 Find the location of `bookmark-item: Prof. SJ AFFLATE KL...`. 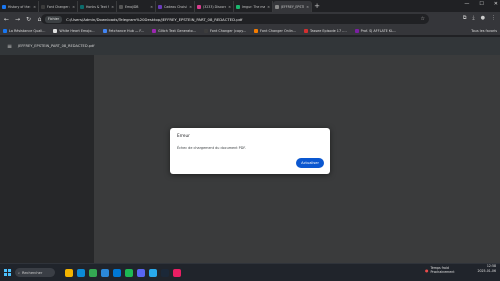

bookmark-item: Prof. SJ AFFLATE KL... is located at coordinates (375, 30).